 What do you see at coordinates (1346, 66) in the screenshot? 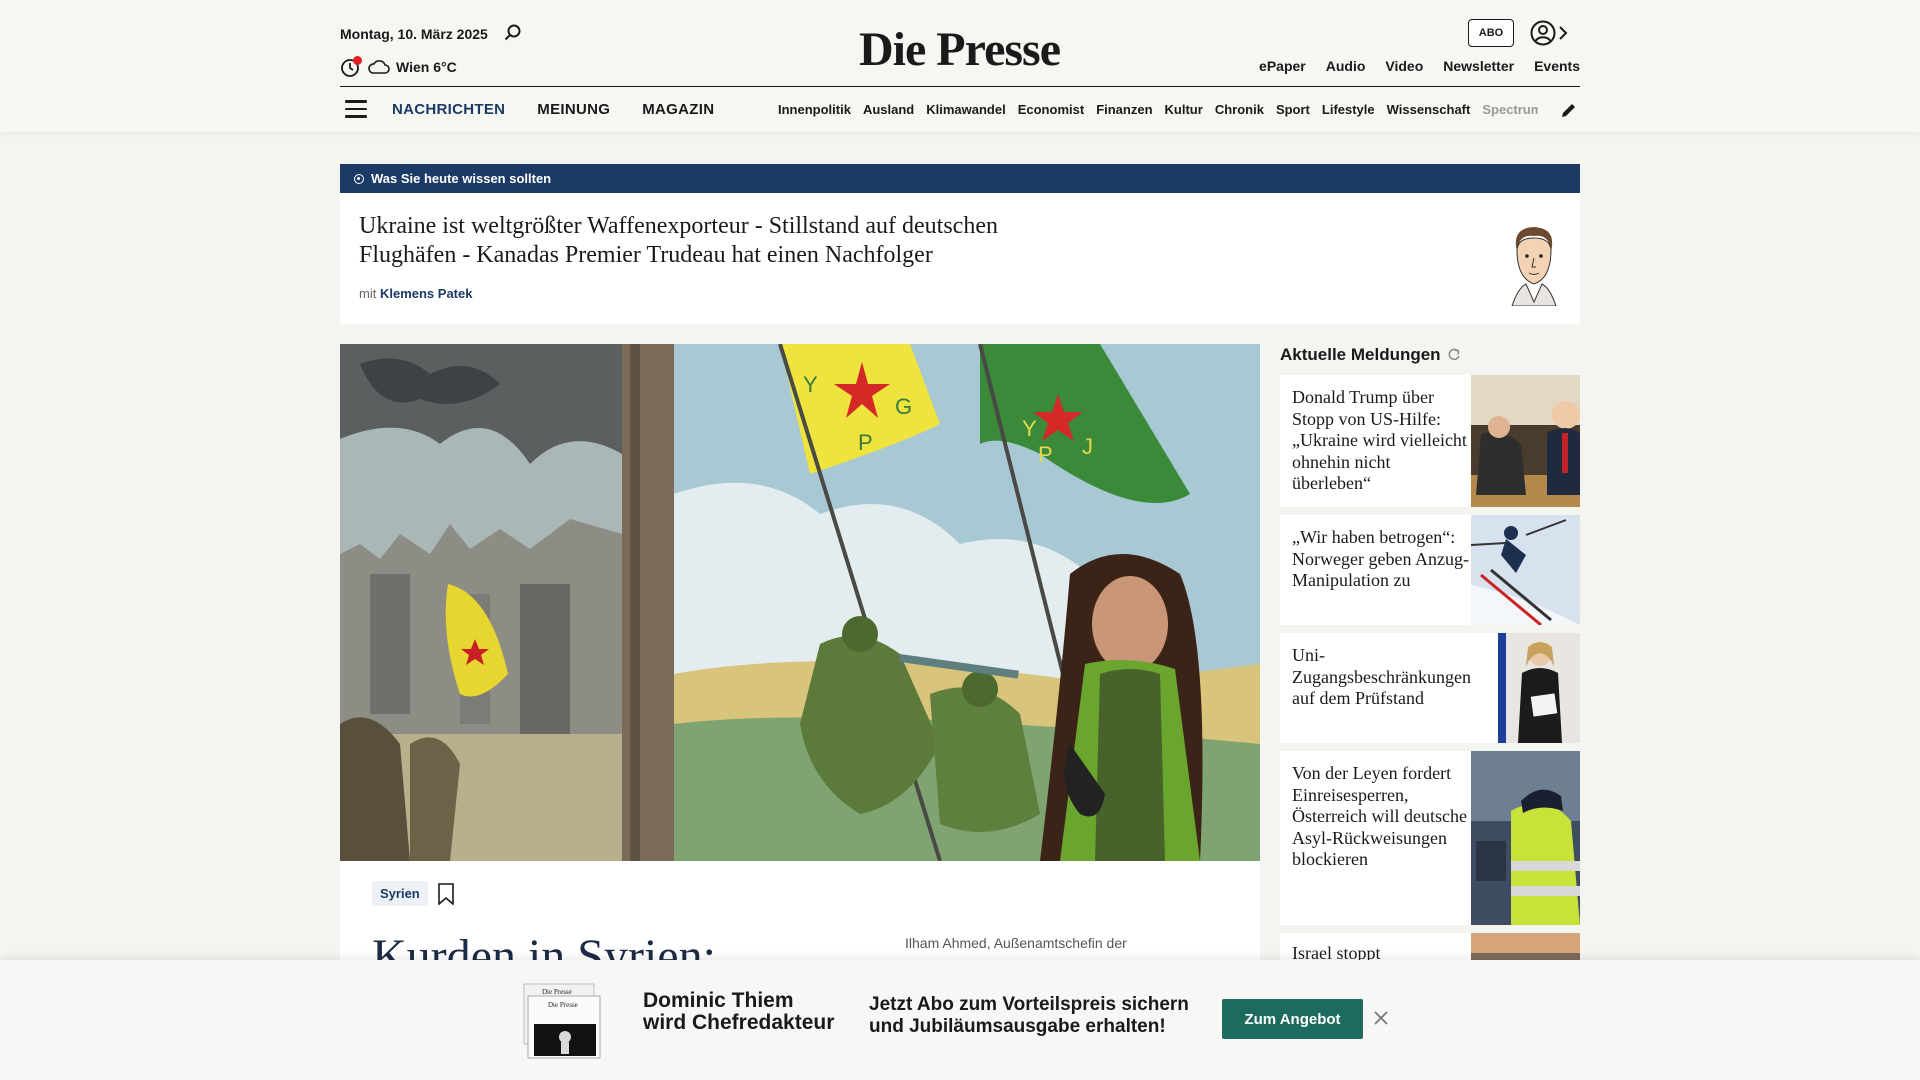
I see `link-audio: Audio` at bounding box center [1346, 66].